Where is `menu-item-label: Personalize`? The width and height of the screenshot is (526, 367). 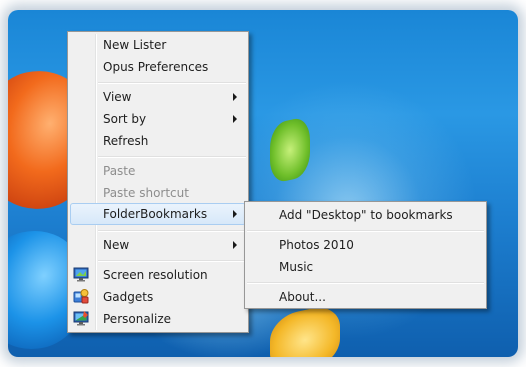
menu-item-label: Personalize is located at coordinates (137, 319).